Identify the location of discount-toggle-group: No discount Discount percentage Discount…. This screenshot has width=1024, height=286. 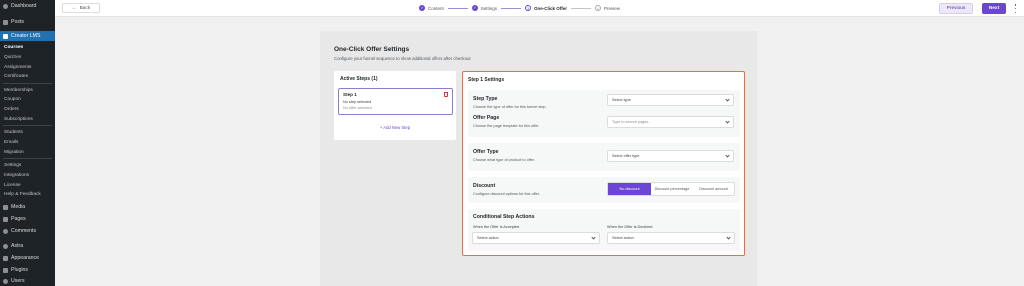
(671, 189).